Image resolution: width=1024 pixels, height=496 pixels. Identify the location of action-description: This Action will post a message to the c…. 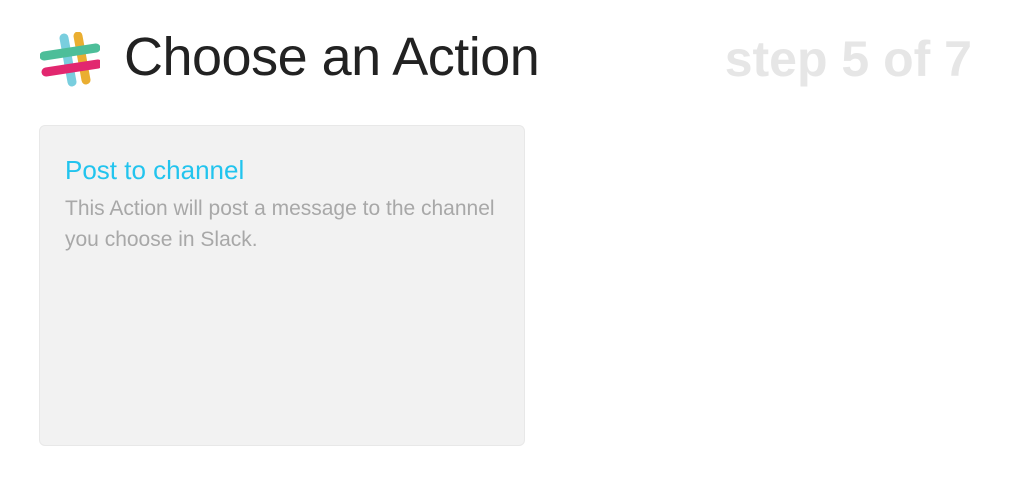
(280, 224).